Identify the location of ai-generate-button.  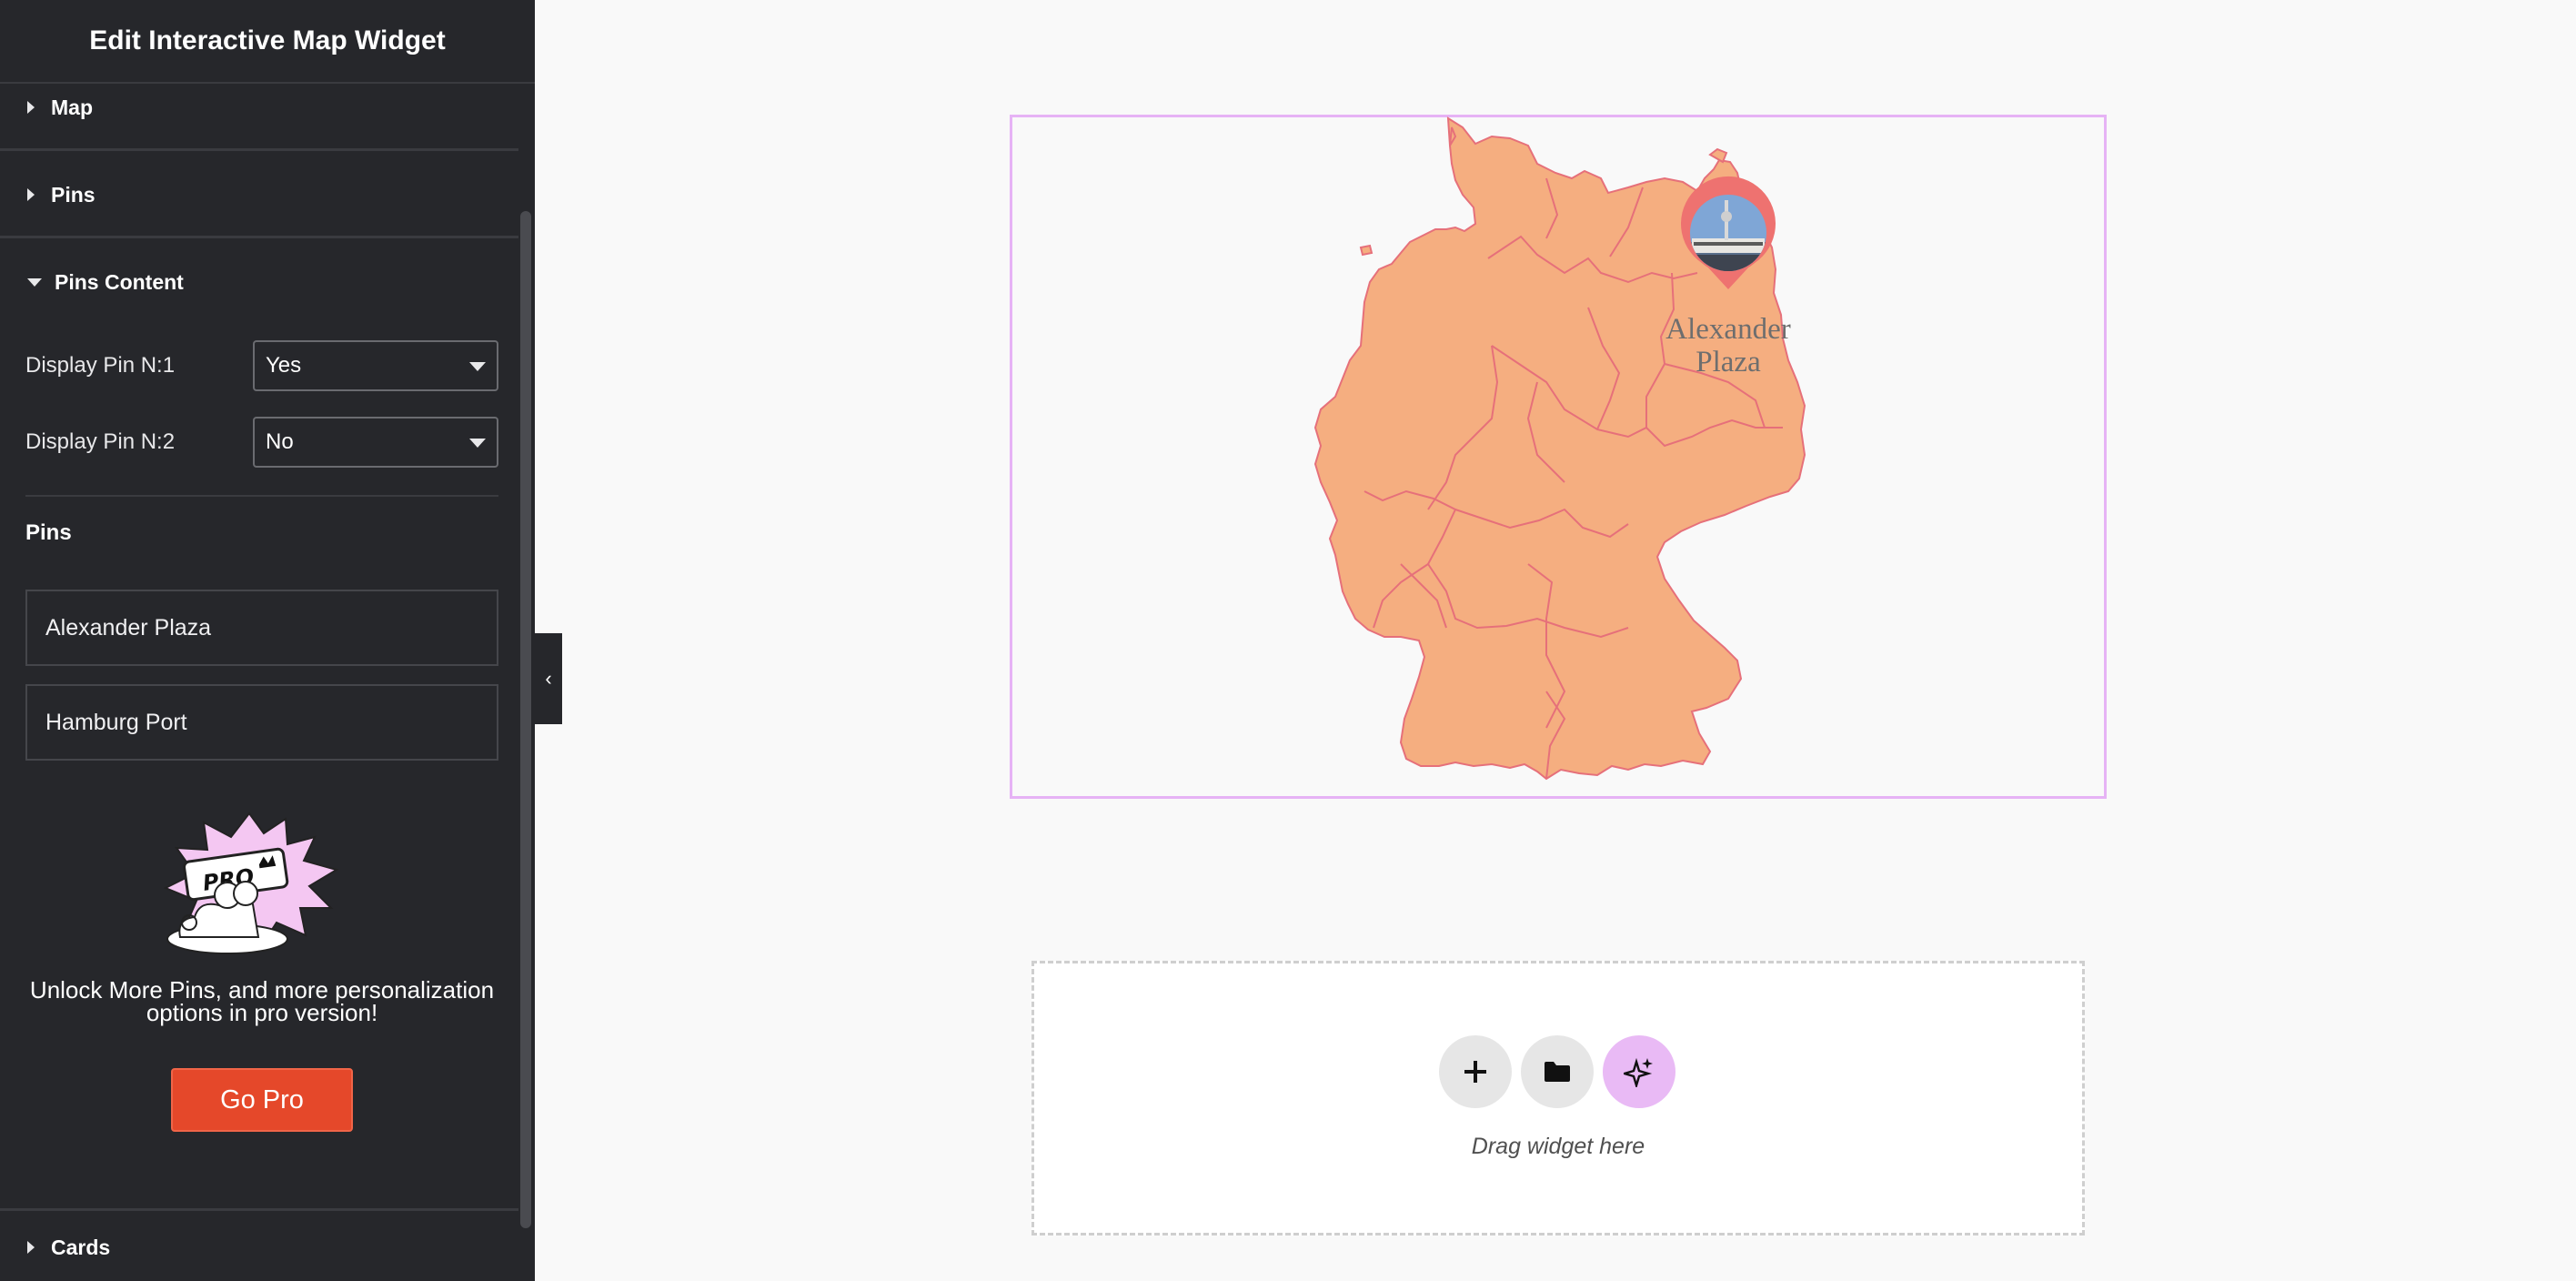
(1639, 1071).